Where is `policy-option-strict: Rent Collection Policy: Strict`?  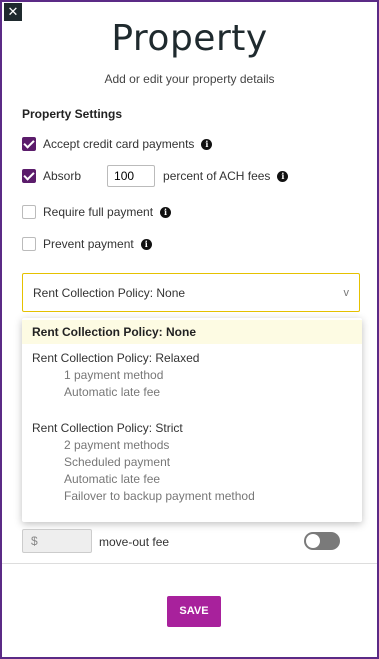 policy-option-strict: Rent Collection Policy: Strict is located at coordinates (107, 428).